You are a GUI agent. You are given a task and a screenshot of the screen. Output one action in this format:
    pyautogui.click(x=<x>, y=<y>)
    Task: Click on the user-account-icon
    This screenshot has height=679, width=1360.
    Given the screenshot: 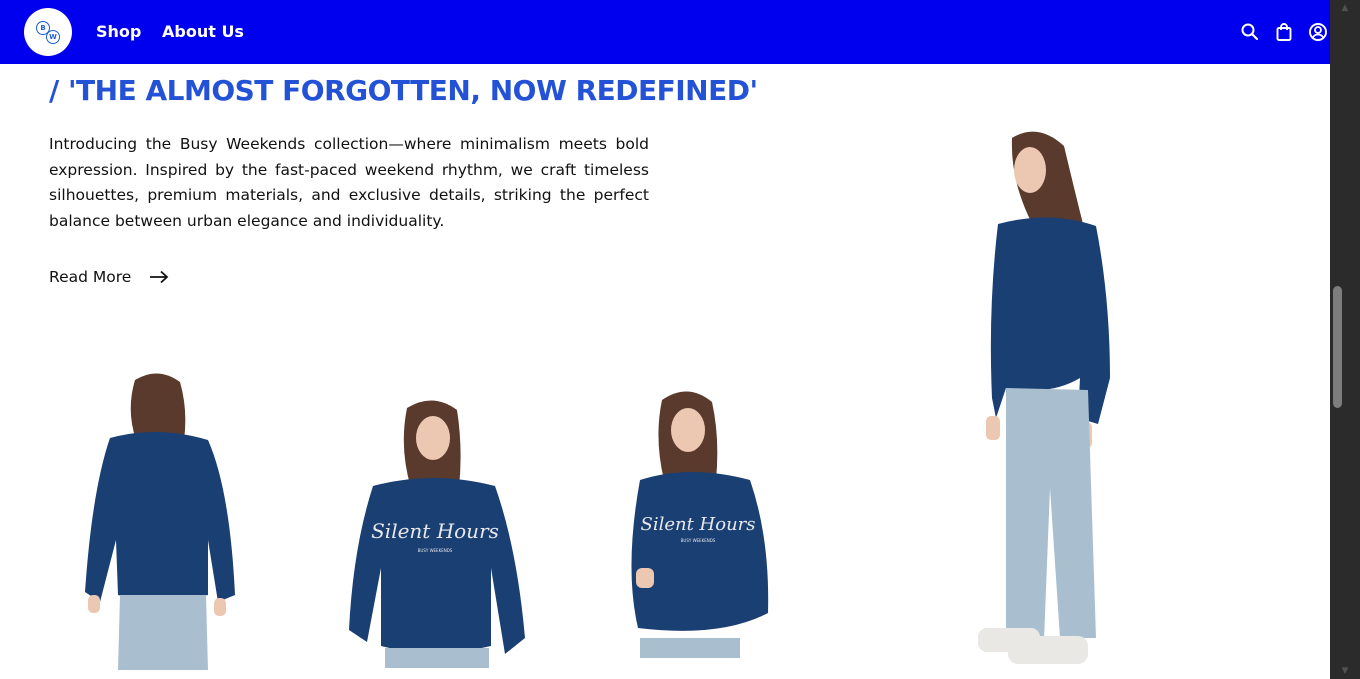 What is the action you would take?
    pyautogui.click(x=1318, y=32)
    